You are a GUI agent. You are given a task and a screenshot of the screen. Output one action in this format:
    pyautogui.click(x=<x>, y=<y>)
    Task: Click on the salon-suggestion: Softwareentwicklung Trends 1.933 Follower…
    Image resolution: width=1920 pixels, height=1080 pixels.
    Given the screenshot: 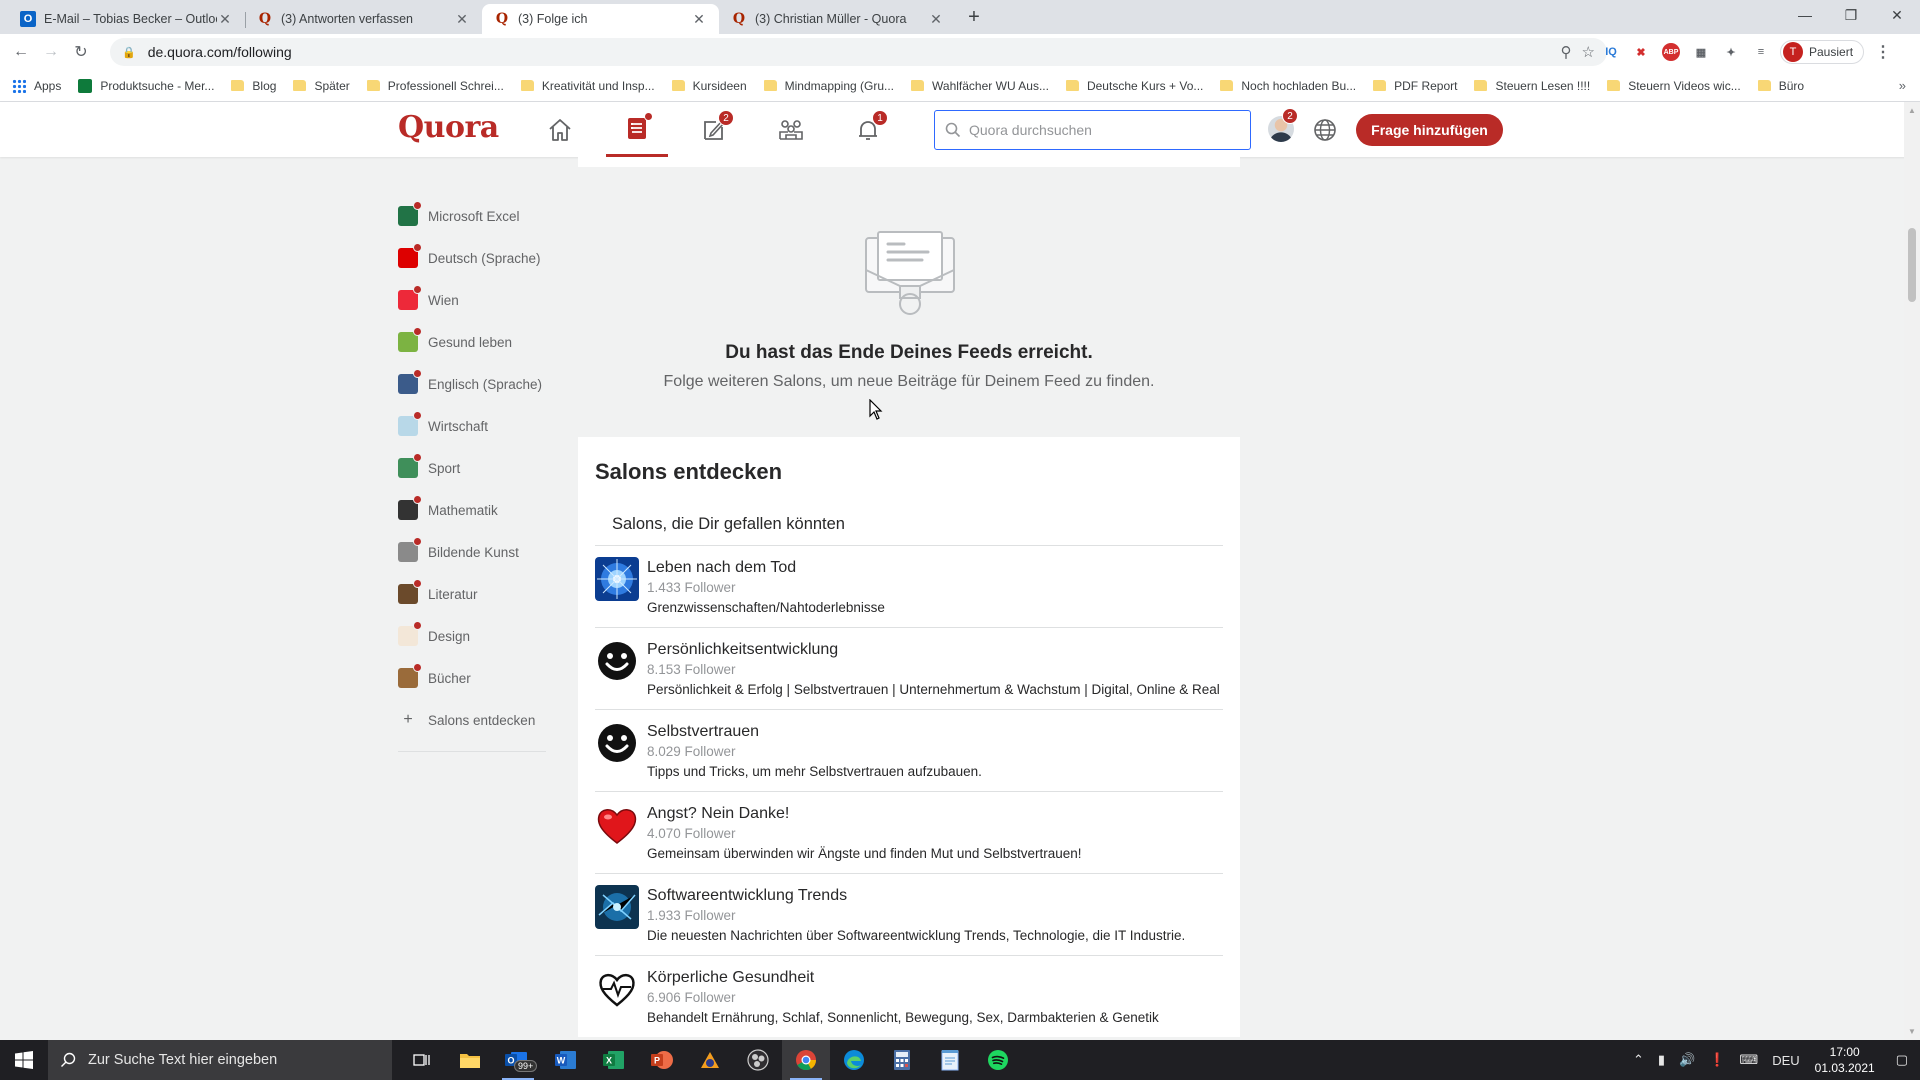 What is the action you would take?
    pyautogui.click(x=909, y=915)
    